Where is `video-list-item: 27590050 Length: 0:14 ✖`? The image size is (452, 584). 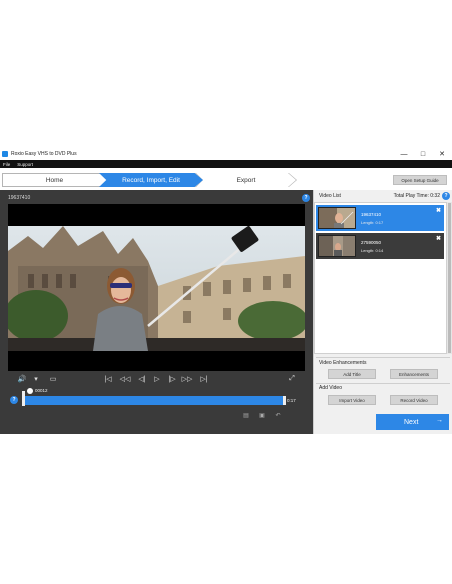 video-list-item: 27590050 Length: 0:14 ✖ is located at coordinates (380, 246).